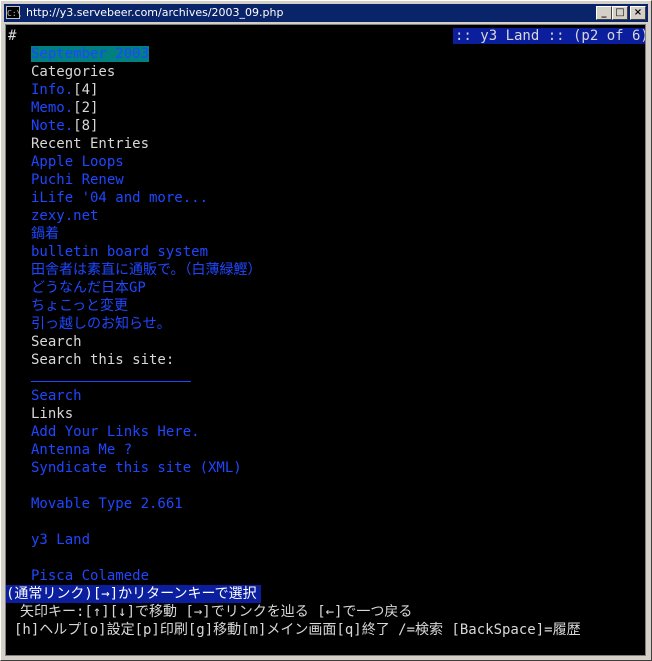 This screenshot has width=652, height=661. Describe the element at coordinates (620, 13) in the screenshot. I see `maximize-button: □` at that location.